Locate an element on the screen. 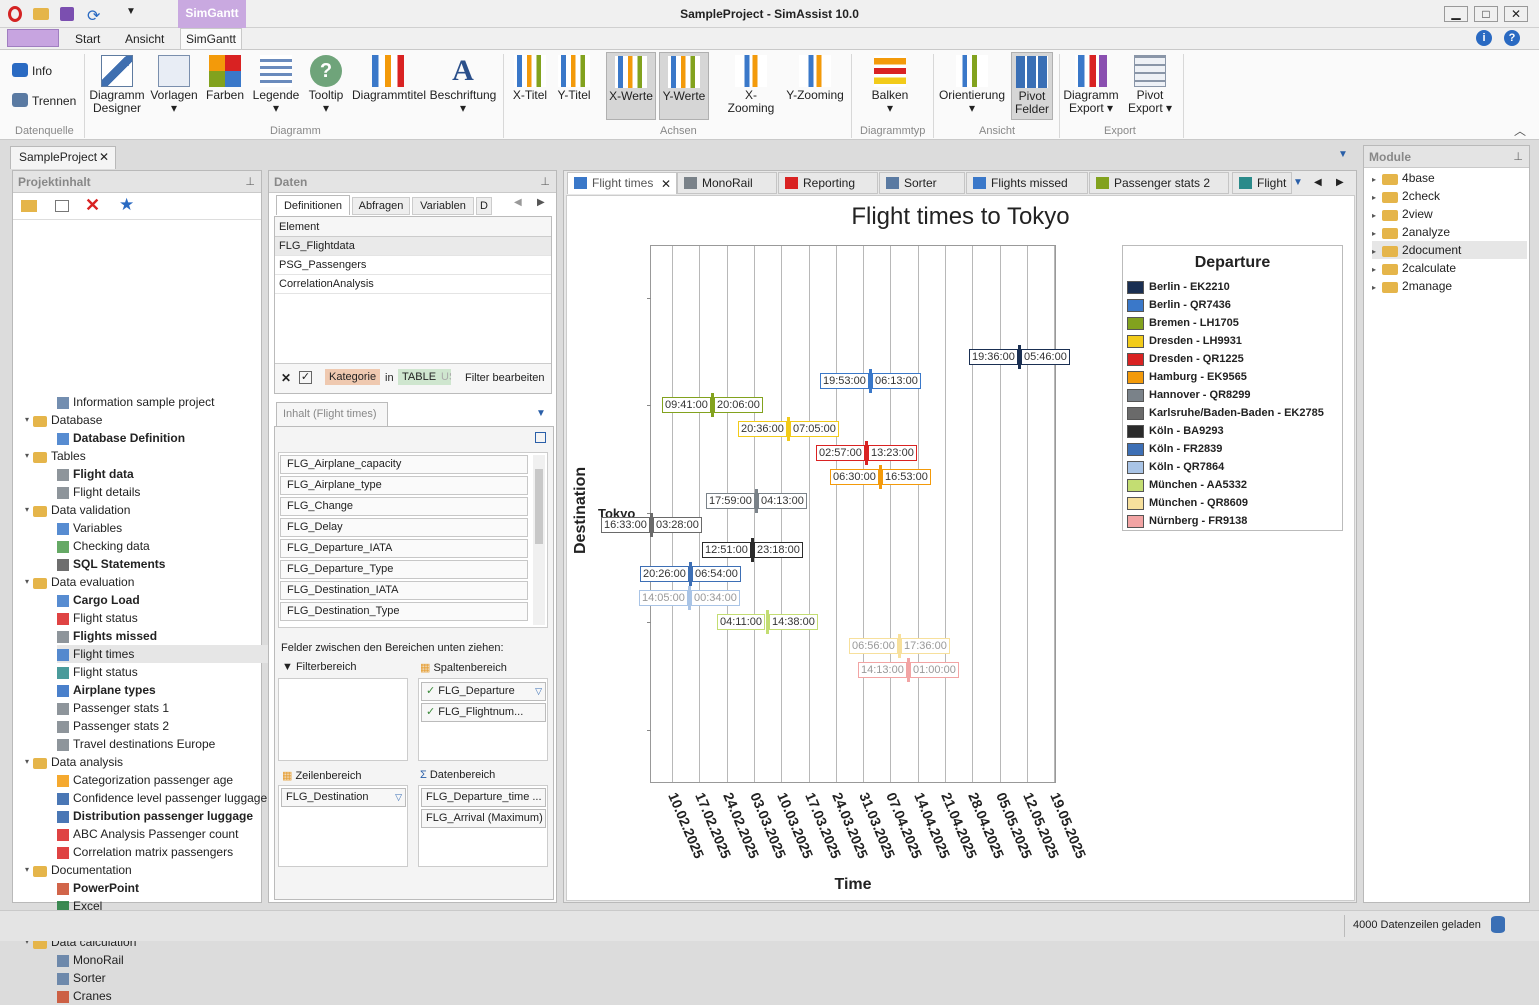 This screenshot has height=1005, width=1539. tree-item: ▾ Database is located at coordinates (63, 420).